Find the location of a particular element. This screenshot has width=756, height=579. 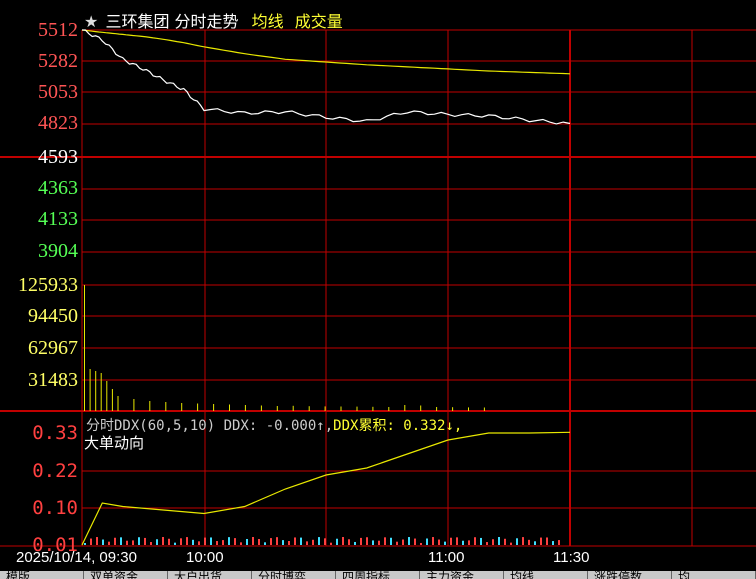

price-axis-label: 4133 is located at coordinates (58, 219).